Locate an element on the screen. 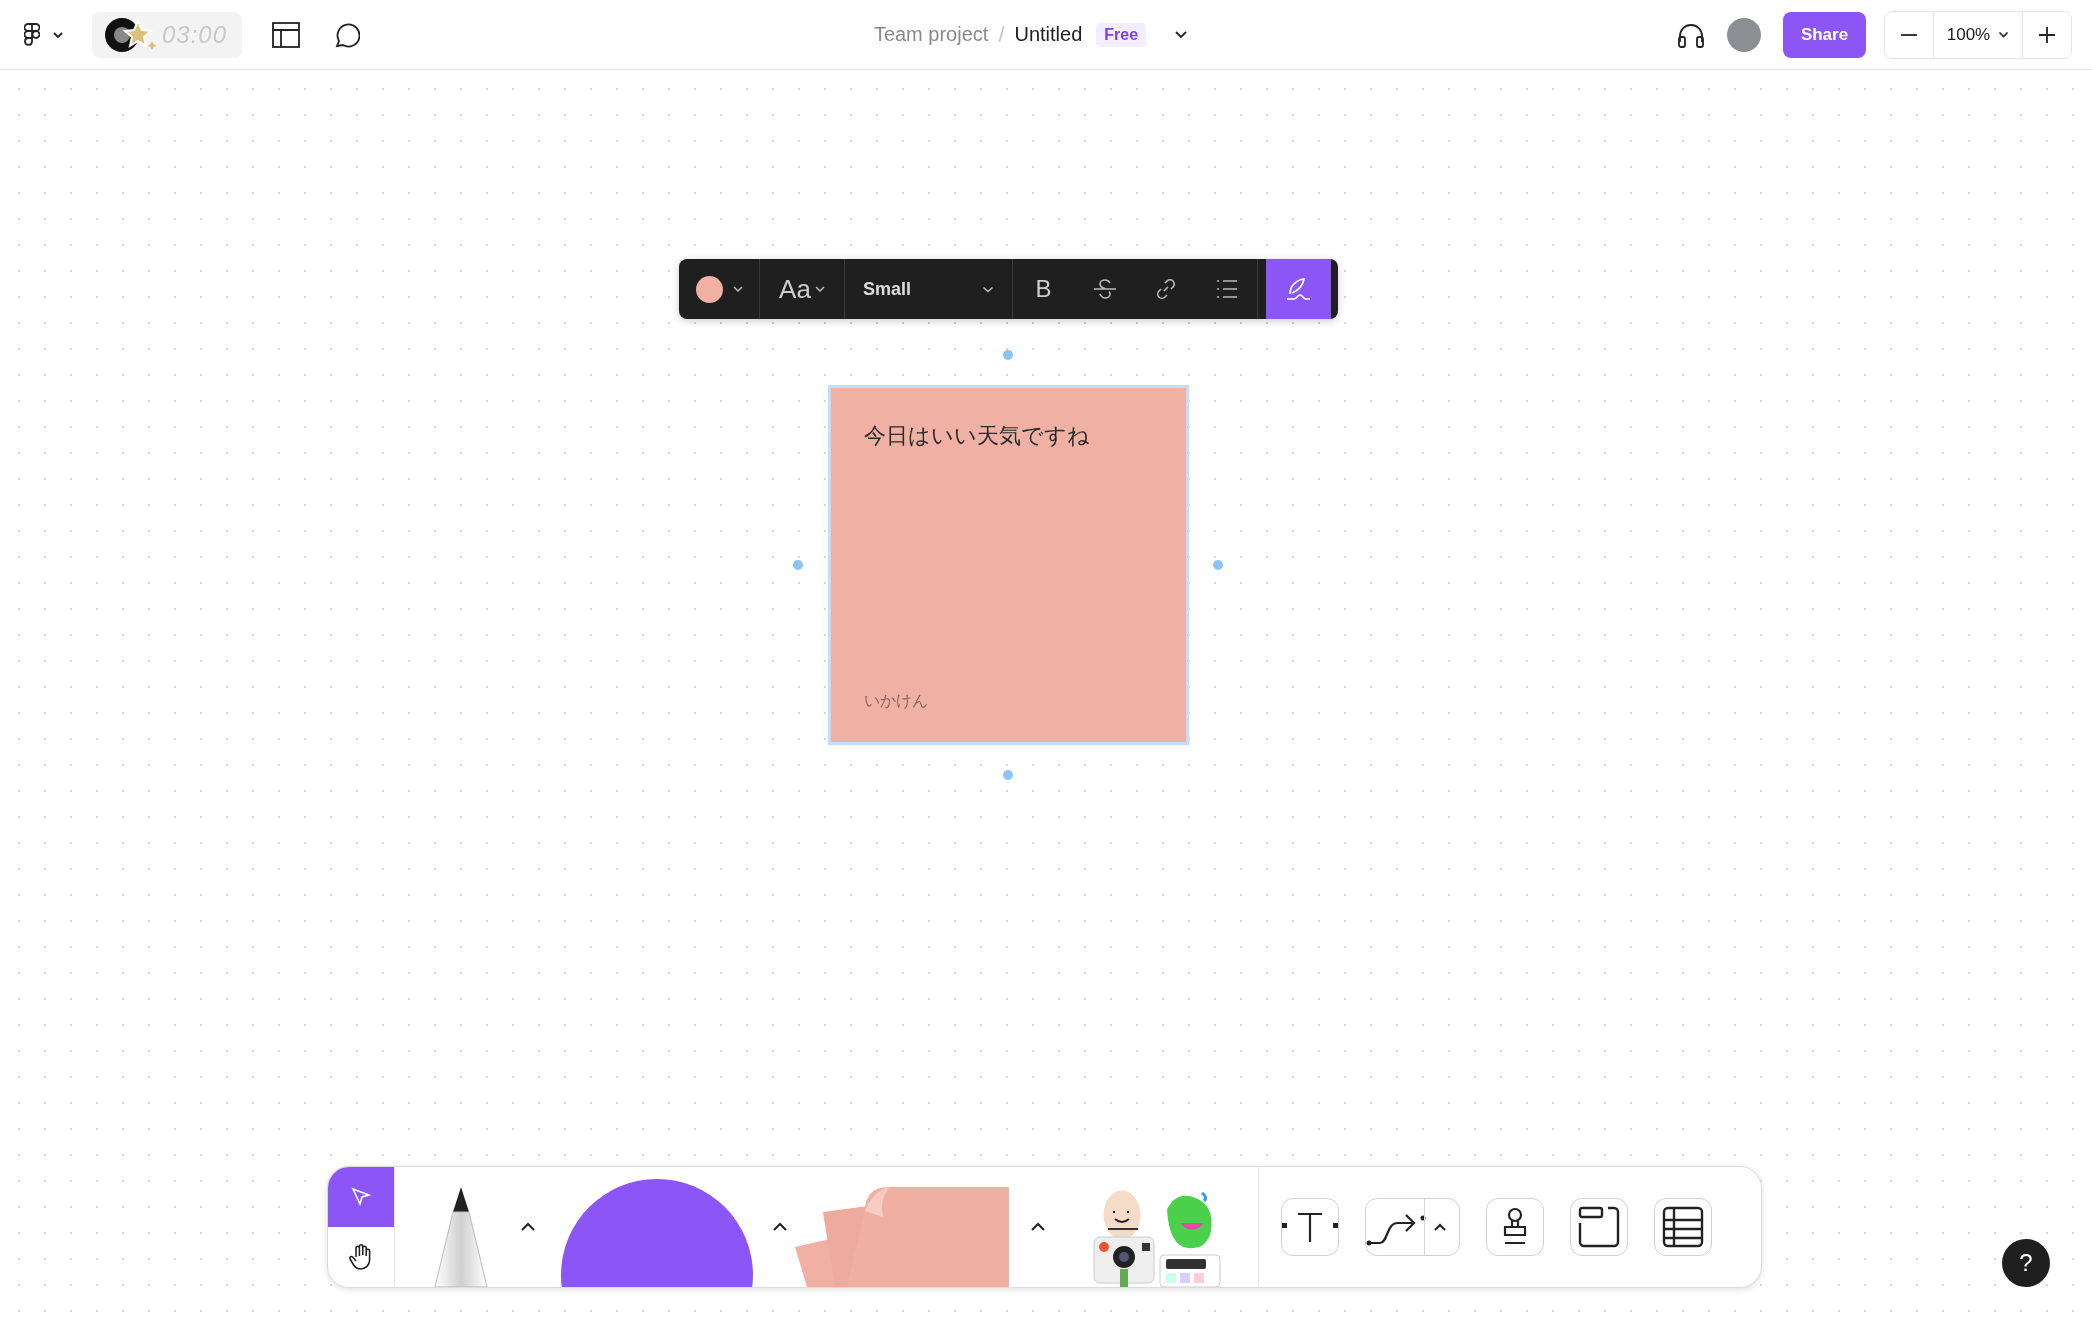  circle-shape-drawing is located at coordinates (657, 1233).